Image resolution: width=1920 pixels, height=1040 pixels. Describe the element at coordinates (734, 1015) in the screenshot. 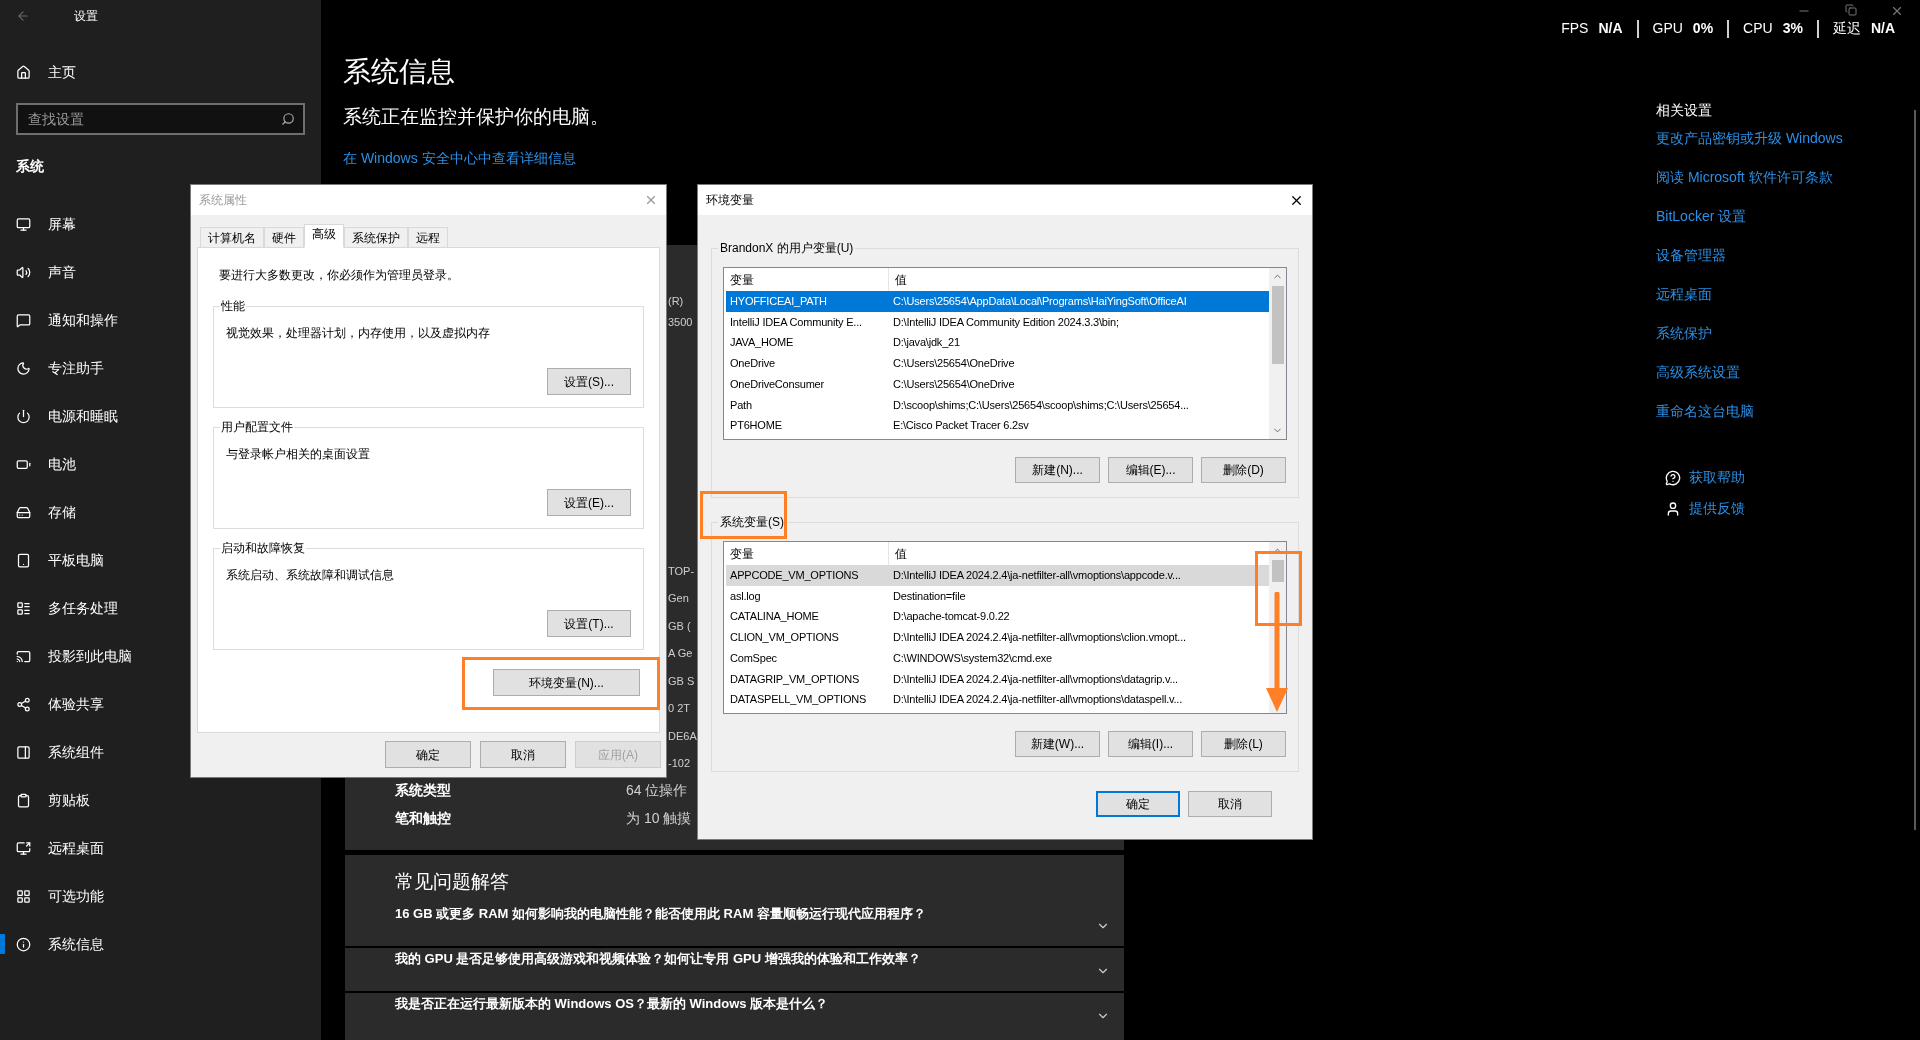

I see `faq-question: 我是否正在运行最新版本的 Windows OS？最新的 Windows 版本是什么？` at that location.